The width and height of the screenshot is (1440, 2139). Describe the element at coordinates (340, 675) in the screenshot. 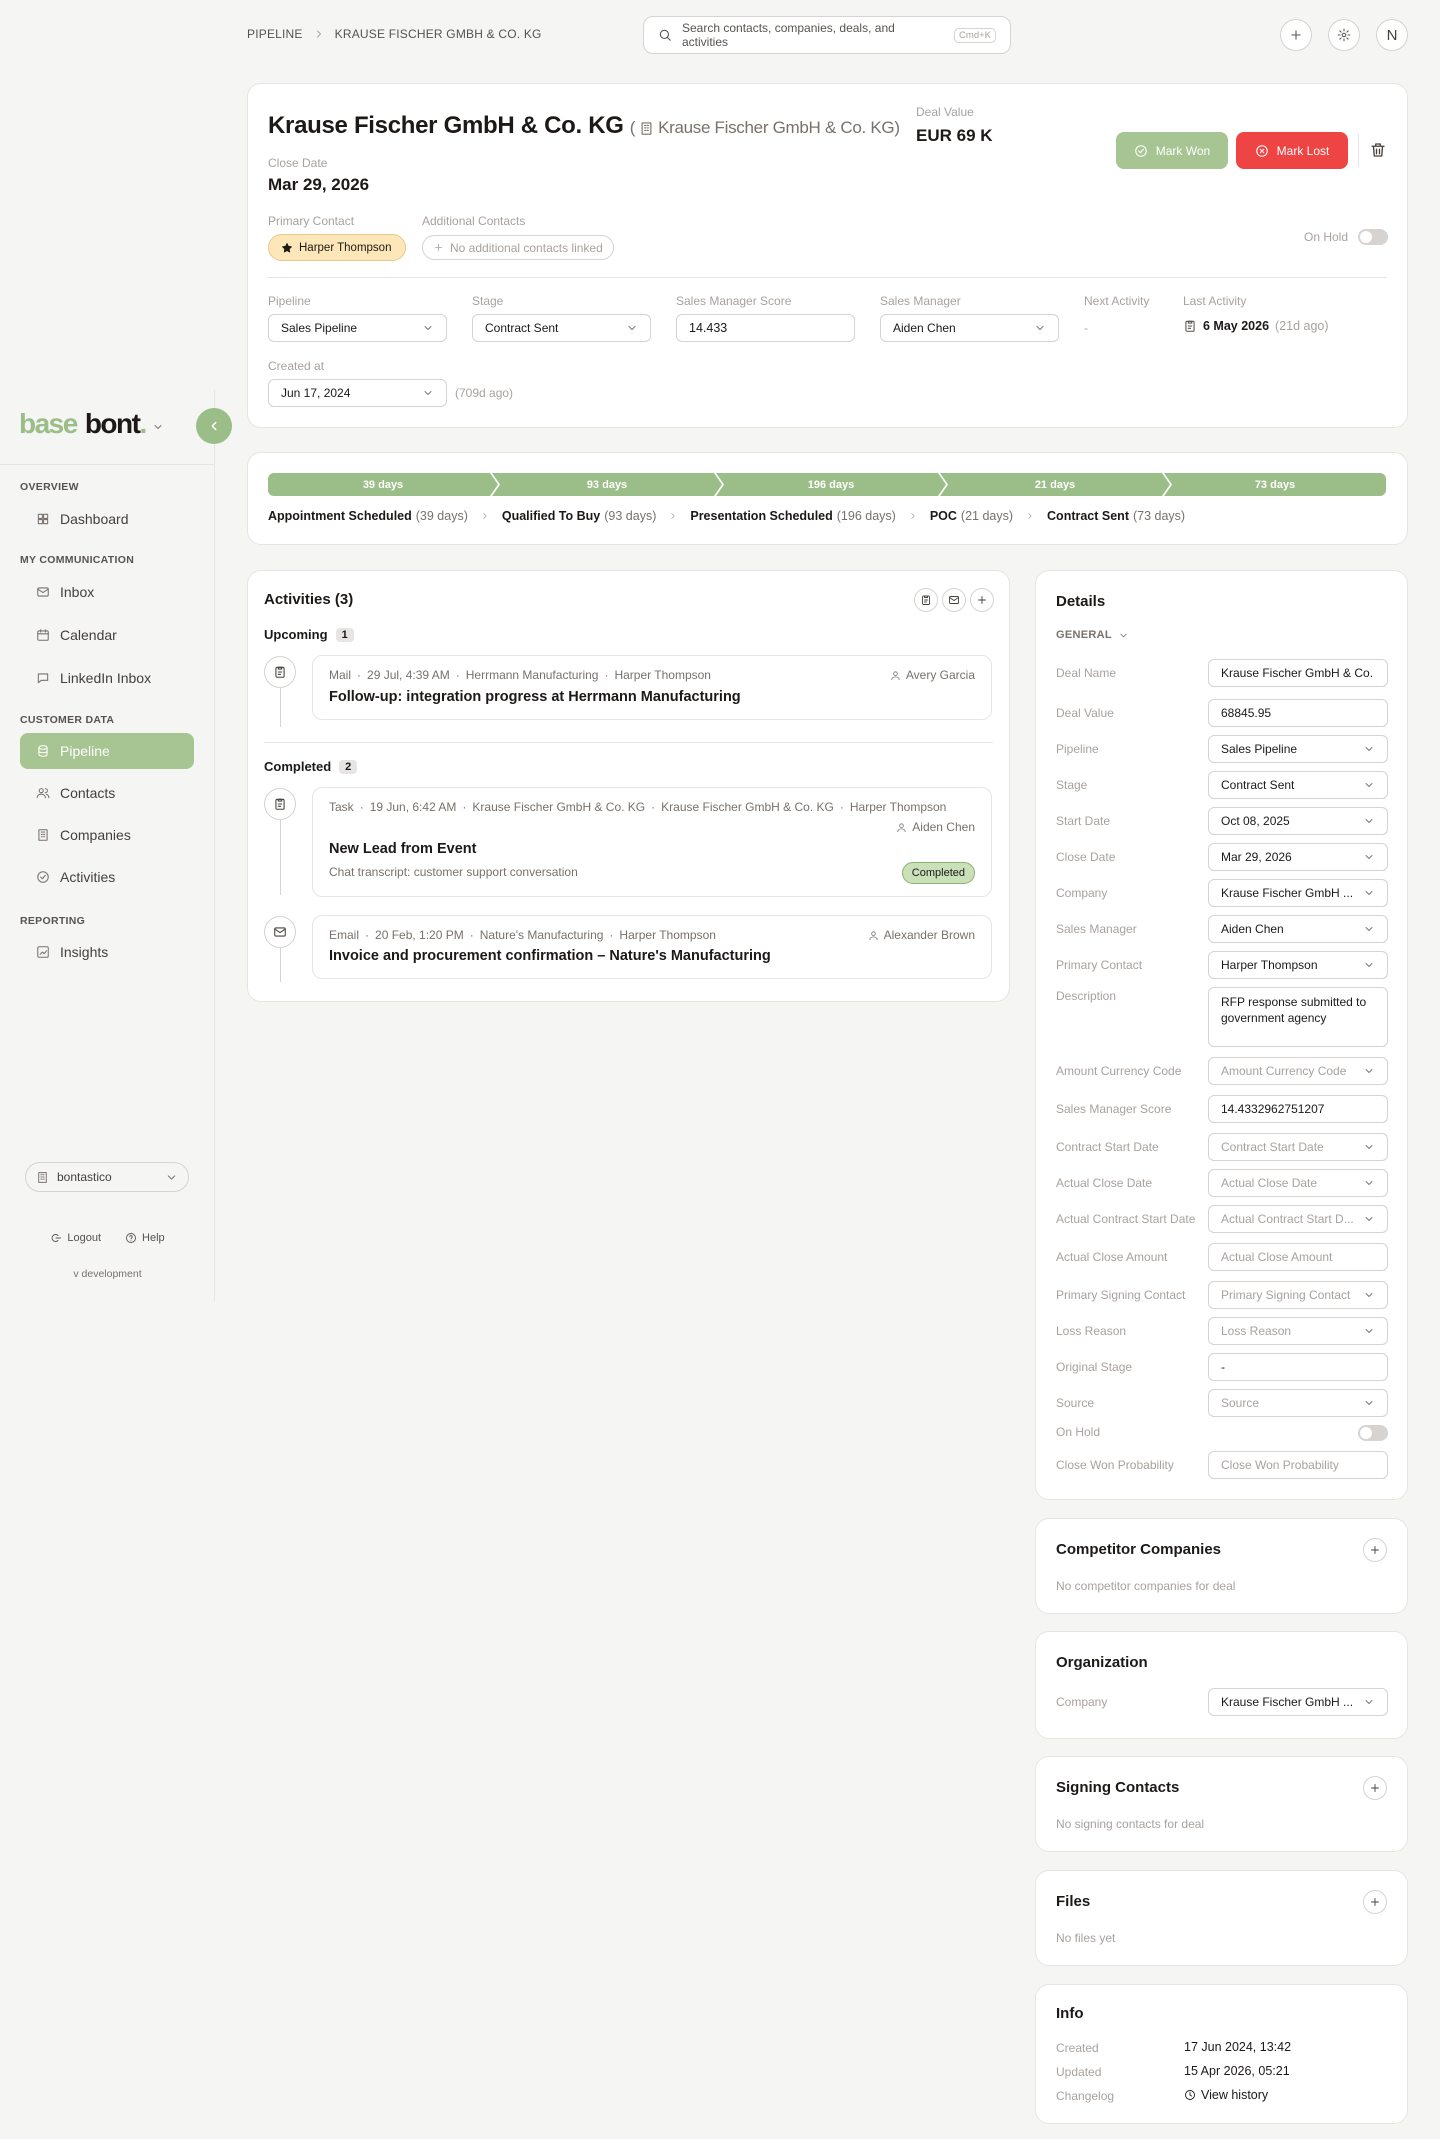

I see `activity-type: Mail` at that location.